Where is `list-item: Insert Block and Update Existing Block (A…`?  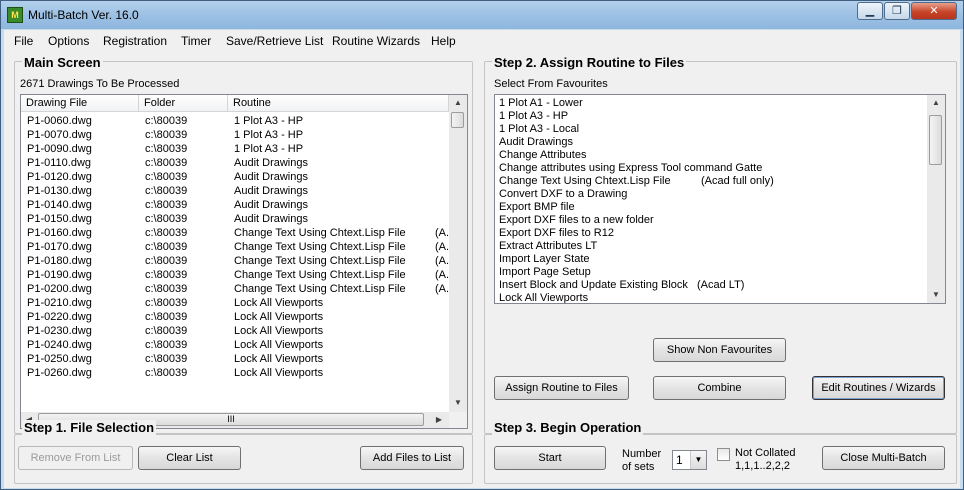
list-item: Insert Block and Update Existing Block (A… is located at coordinates (712, 285).